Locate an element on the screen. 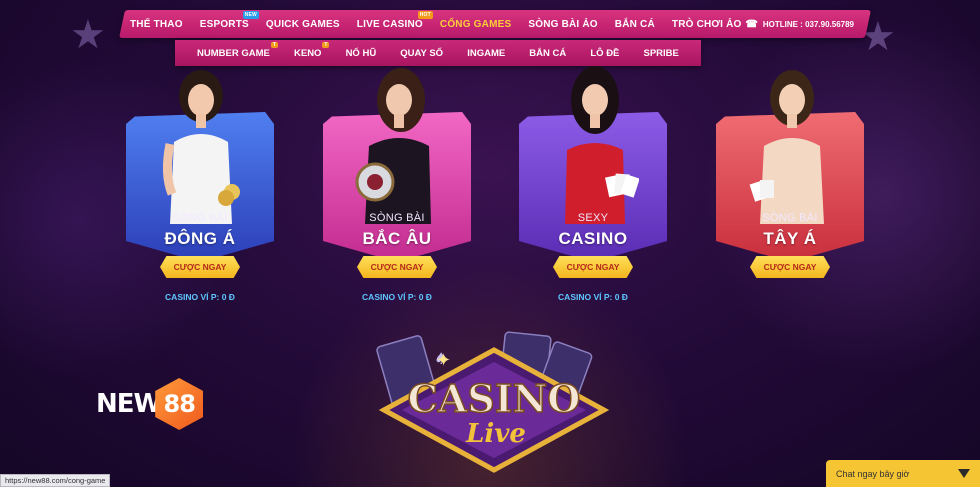 The image size is (980, 487). nav-item-live-casino: LIVE CASINO HOT is located at coordinates (395, 20).